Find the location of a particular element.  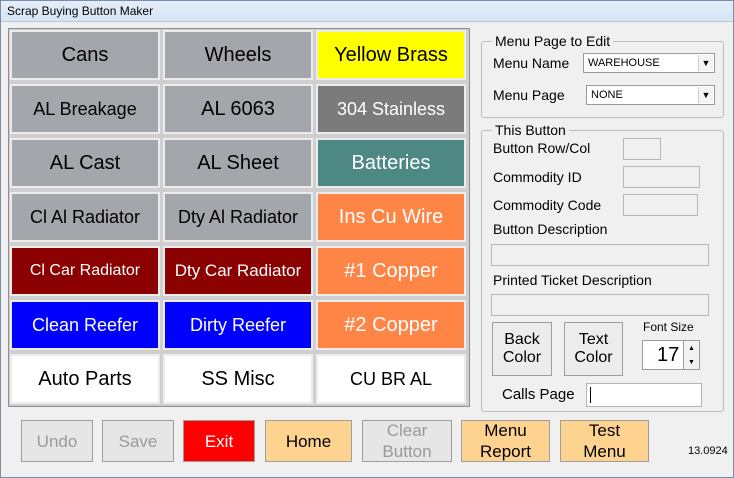

menu-tile-label: Yellow Brass is located at coordinates (391, 54).